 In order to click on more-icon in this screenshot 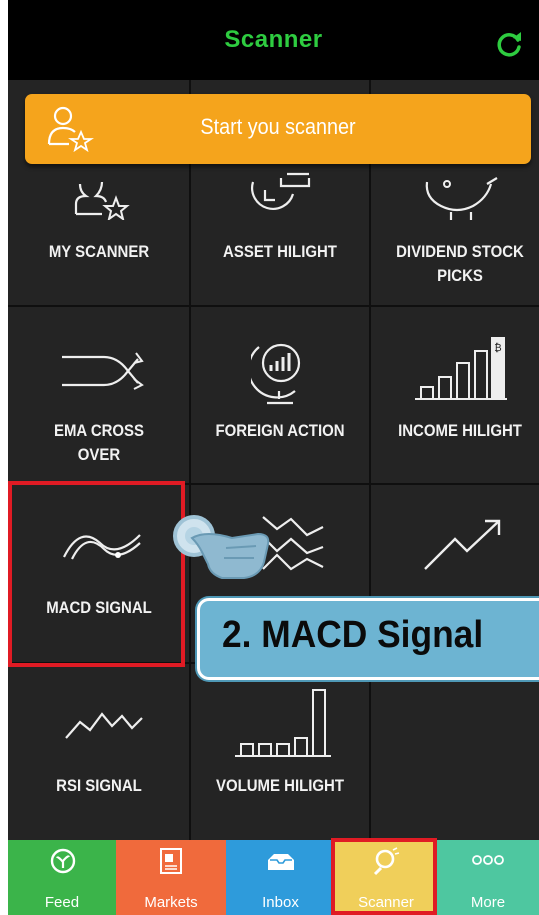, I will do `click(488, 860)`.